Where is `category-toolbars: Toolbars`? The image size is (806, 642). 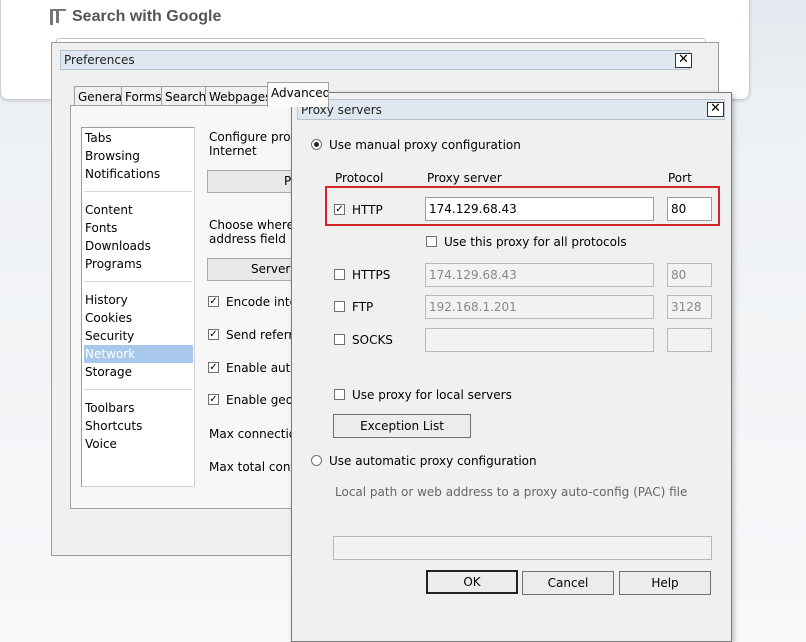 category-toolbars: Toolbars is located at coordinates (138, 408).